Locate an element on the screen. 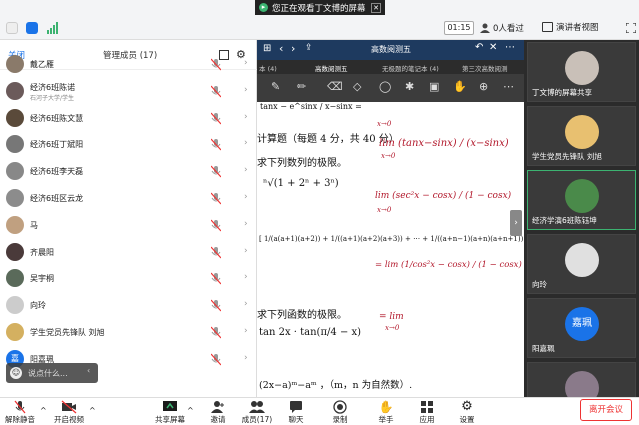 The image size is (639, 425). shield-icon is located at coordinates (32, 28).